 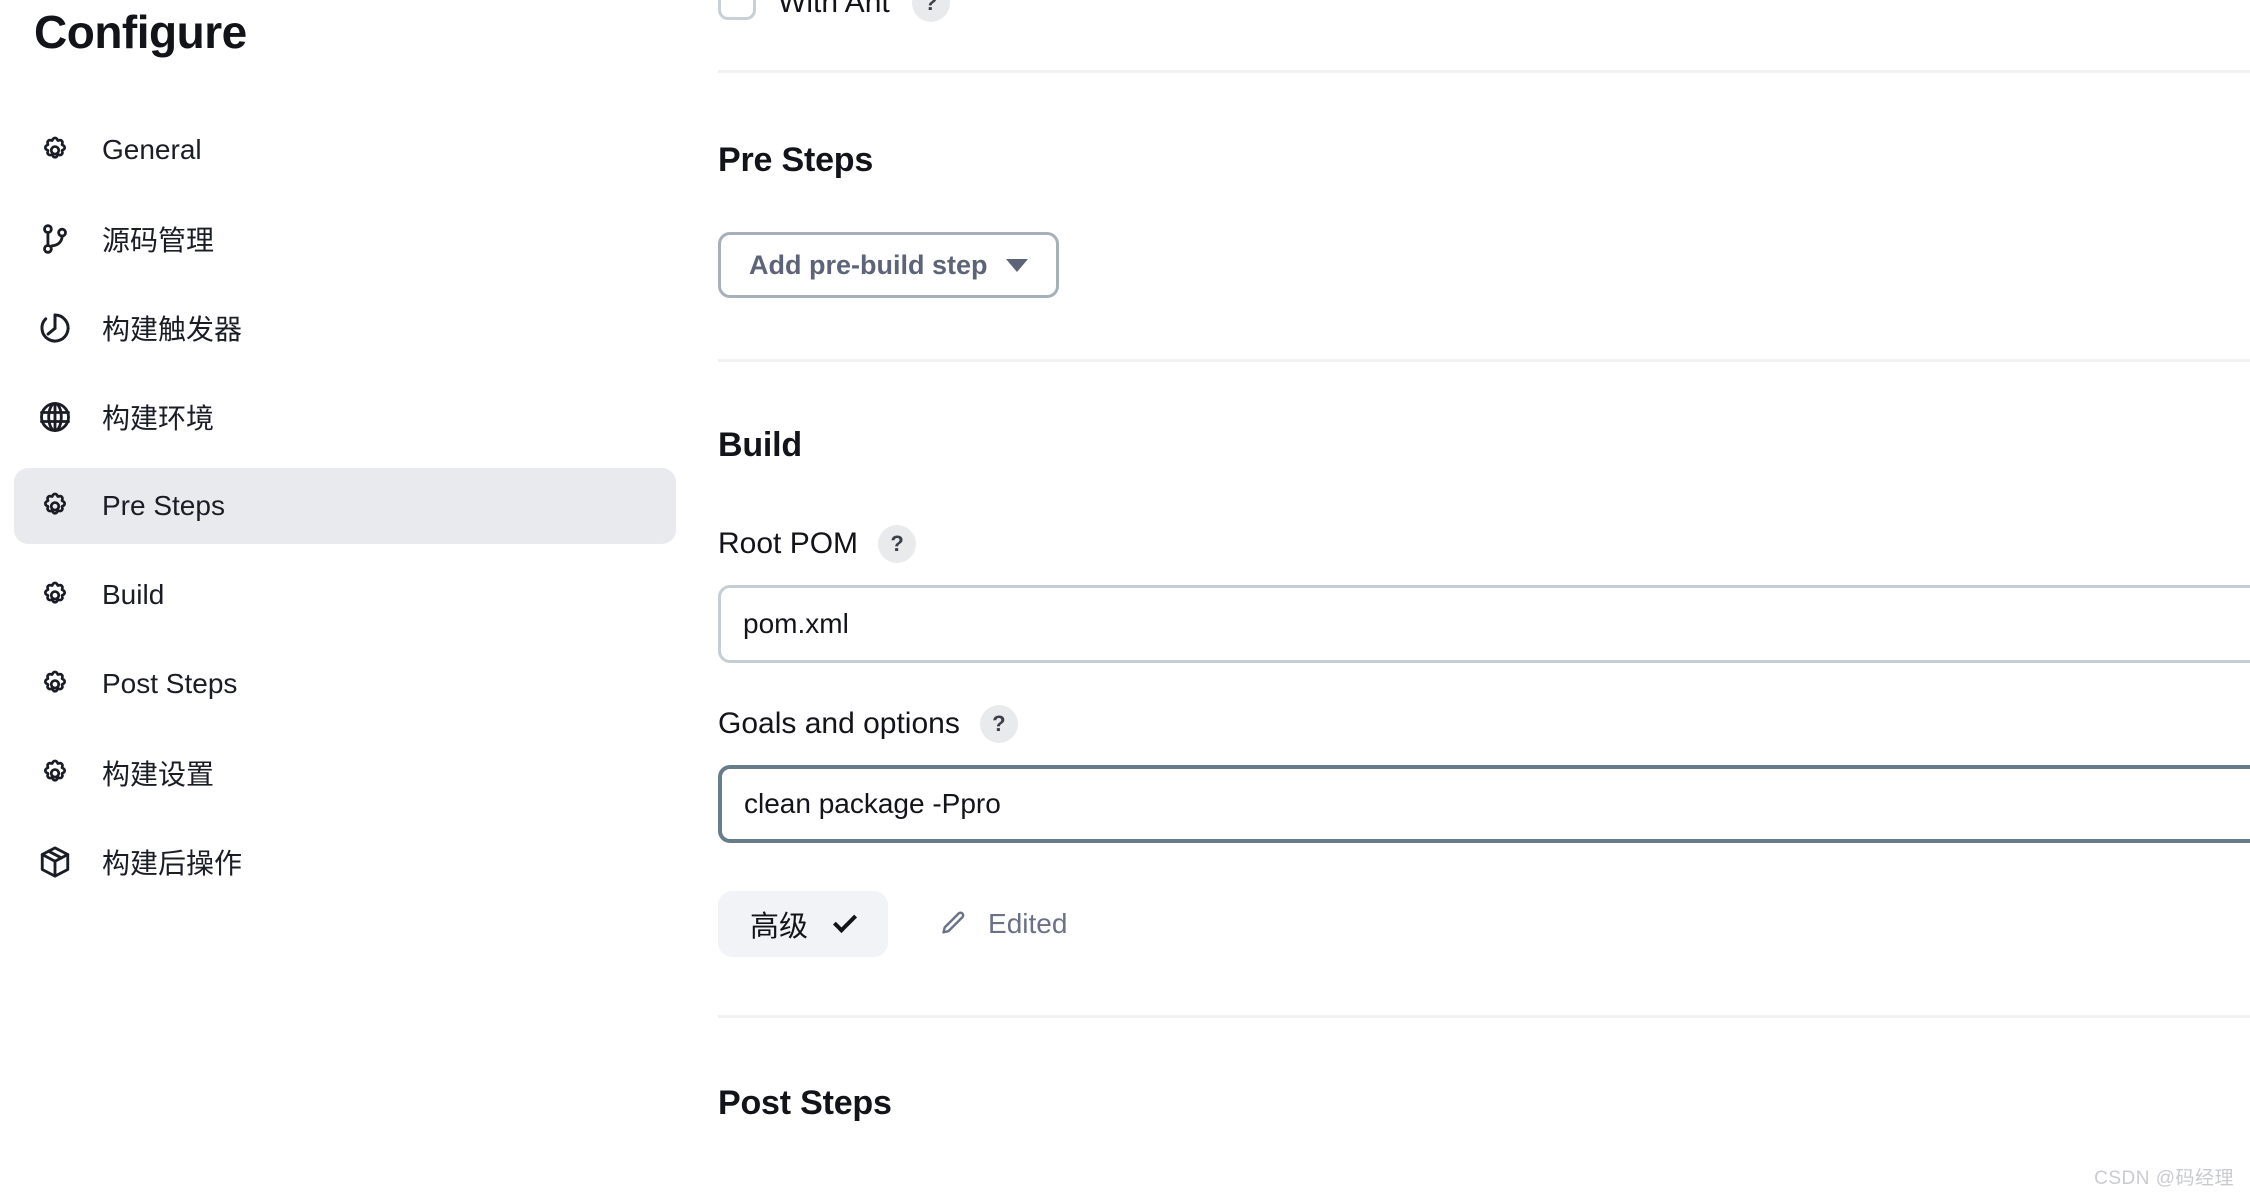 What do you see at coordinates (2164, 1178) in the screenshot?
I see `watermark: CSDN @码经理` at bounding box center [2164, 1178].